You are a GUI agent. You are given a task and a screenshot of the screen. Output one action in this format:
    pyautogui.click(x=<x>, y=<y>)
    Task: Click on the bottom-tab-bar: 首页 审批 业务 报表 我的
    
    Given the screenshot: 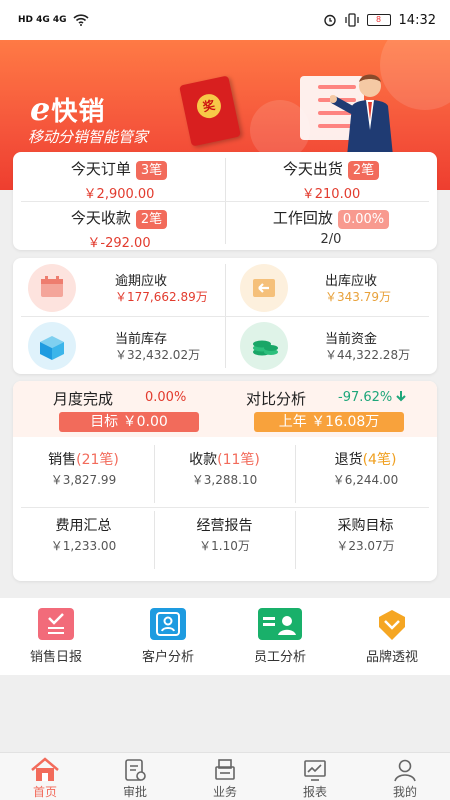 What is the action you would take?
    pyautogui.click(x=225, y=776)
    